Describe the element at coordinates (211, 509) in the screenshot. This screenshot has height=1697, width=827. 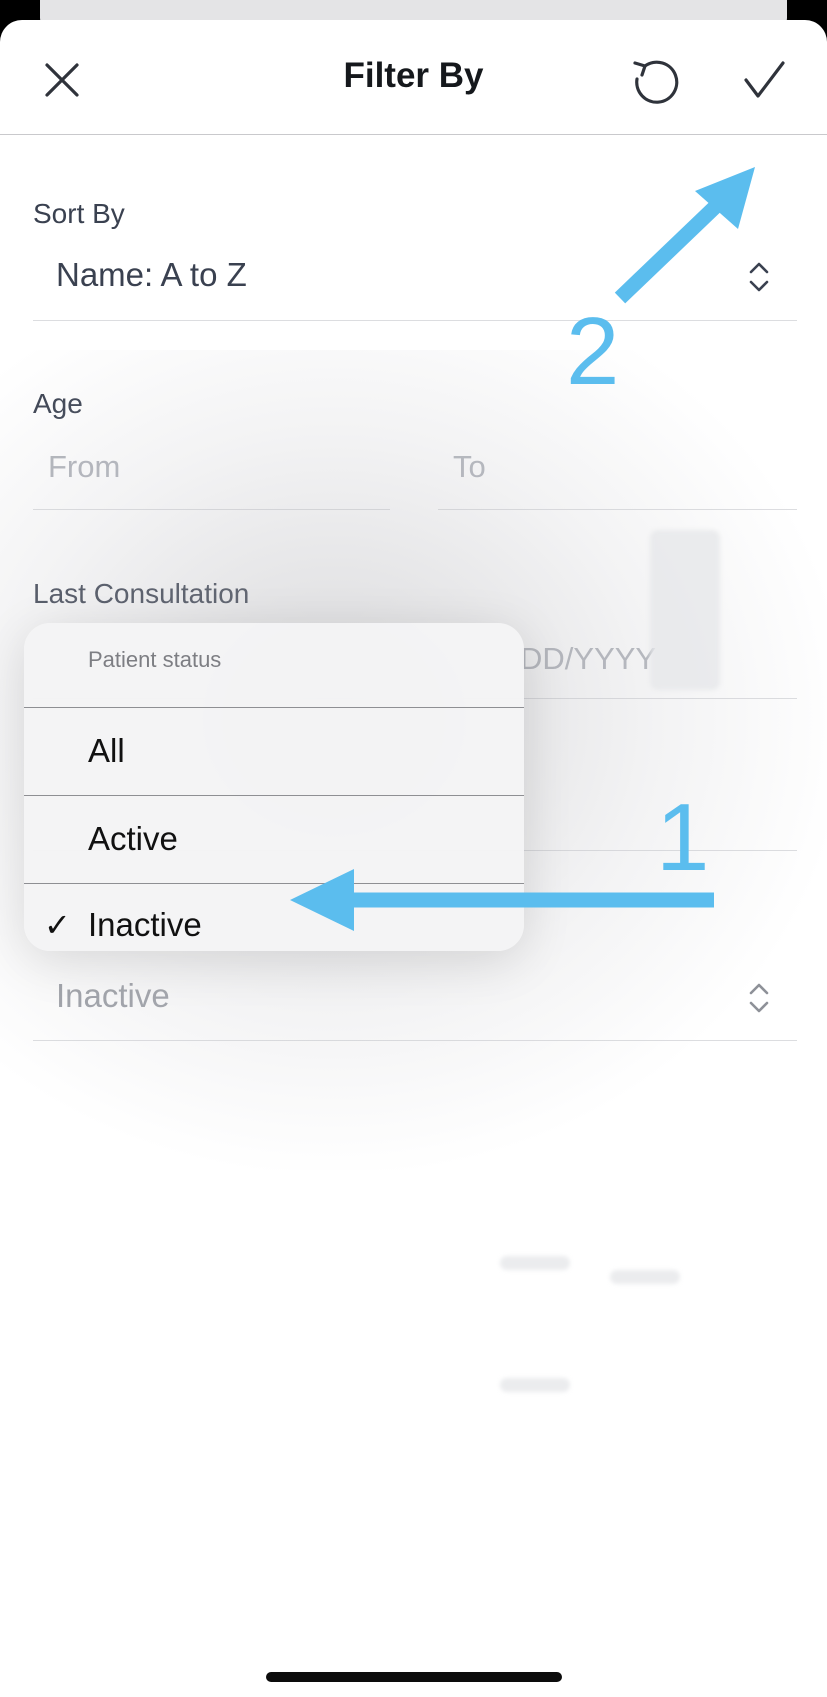
I see `age-from-divider` at that location.